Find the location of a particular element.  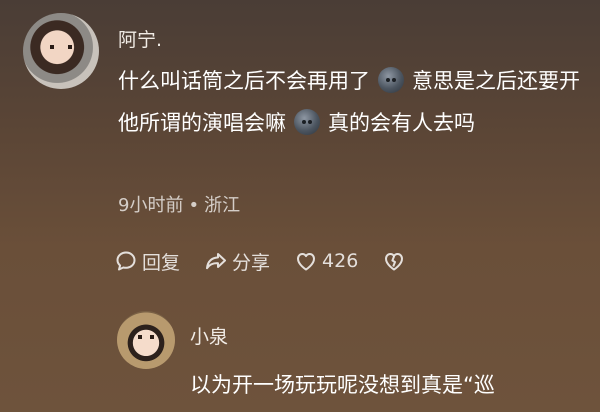

reply-bubble-icon is located at coordinates (126, 261).